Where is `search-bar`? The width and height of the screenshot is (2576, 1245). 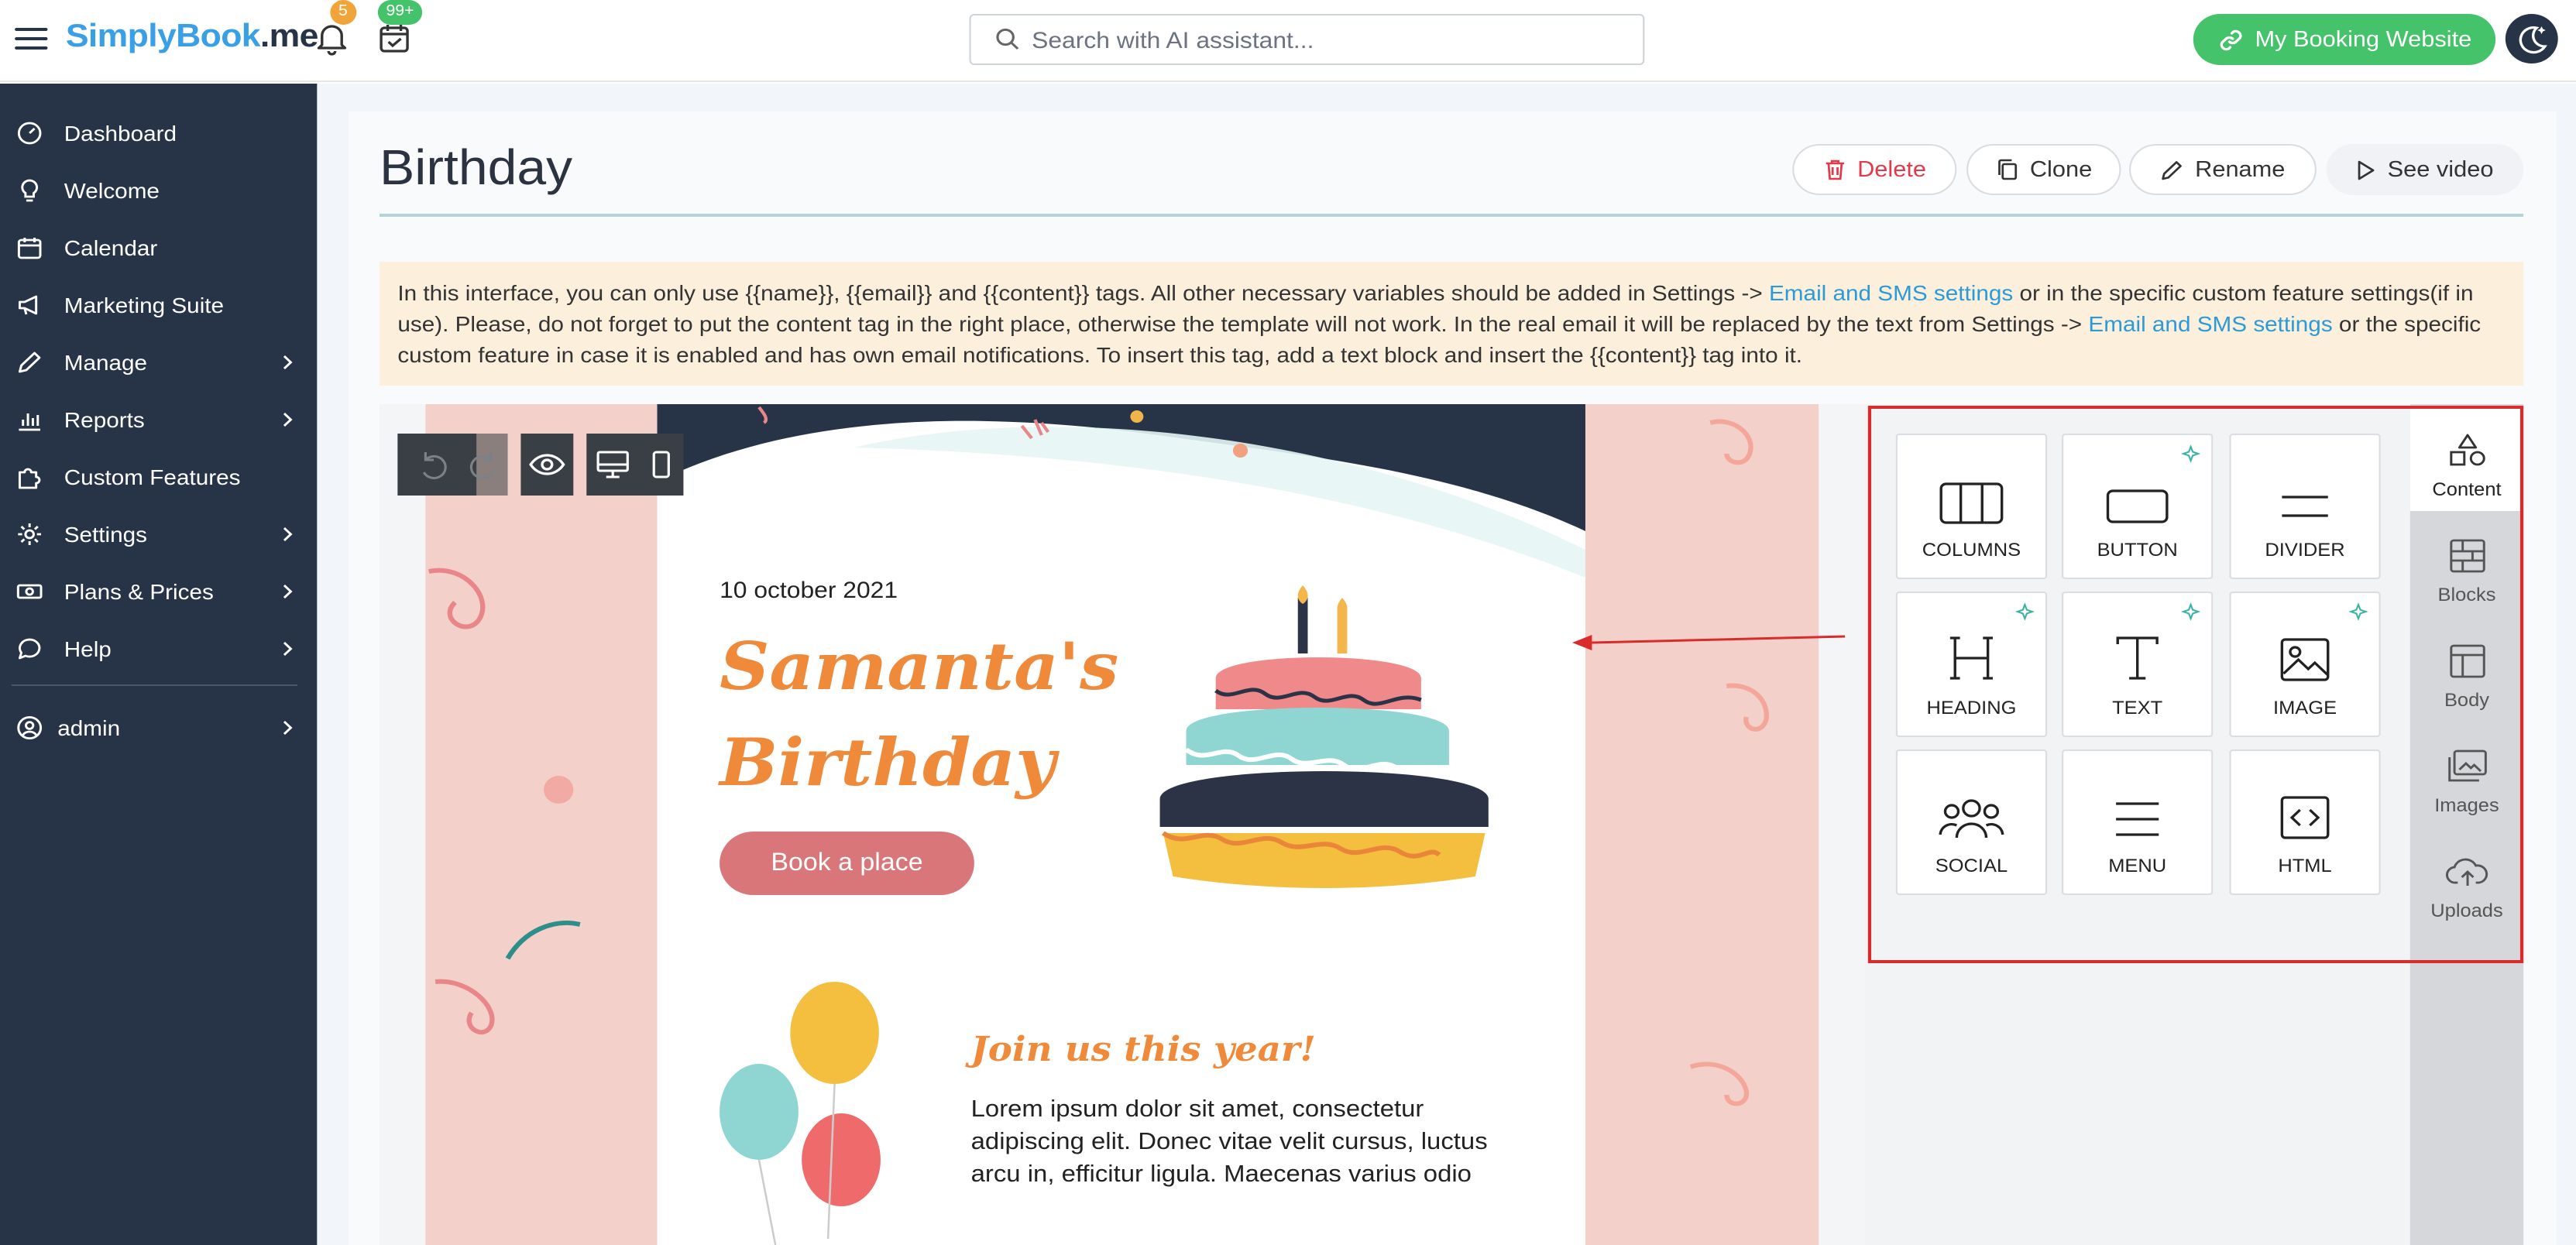 search-bar is located at coordinates (1307, 39).